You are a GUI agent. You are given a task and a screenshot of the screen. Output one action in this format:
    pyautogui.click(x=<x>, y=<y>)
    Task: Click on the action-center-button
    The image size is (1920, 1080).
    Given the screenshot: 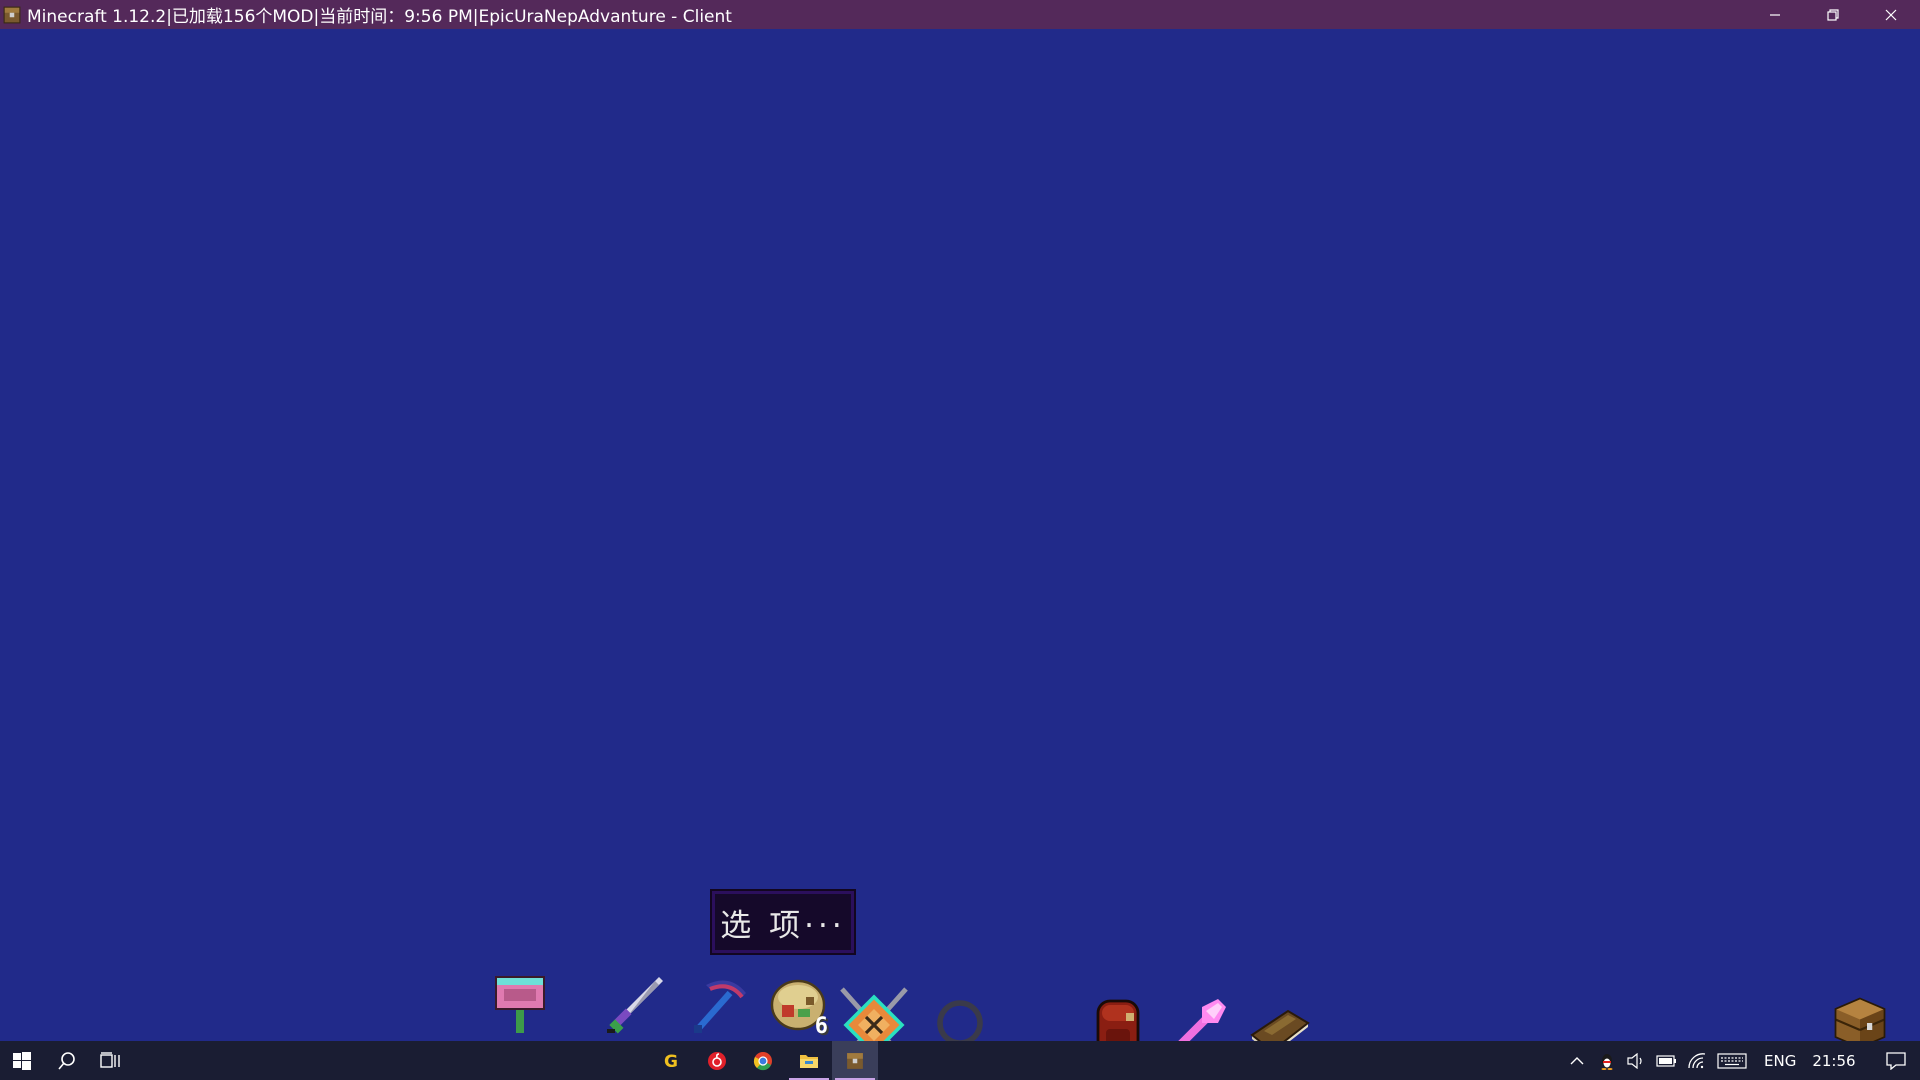 What is the action you would take?
    pyautogui.click(x=1896, y=1060)
    